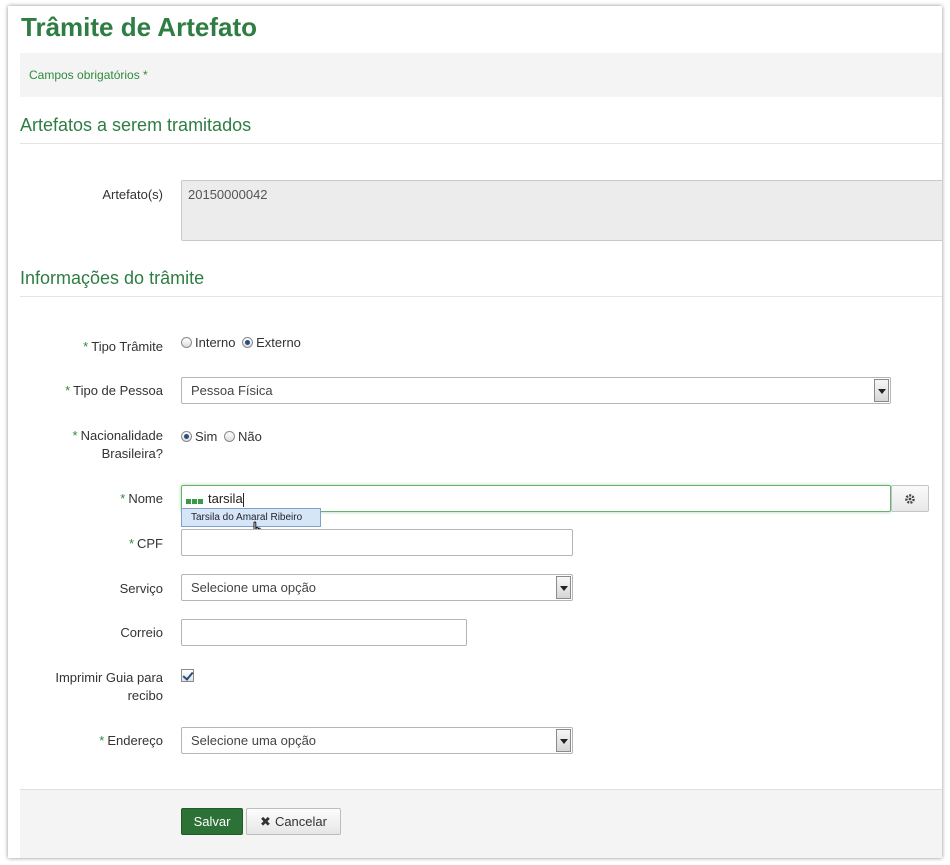  What do you see at coordinates (131, 740) in the screenshot?
I see `endereco-label: * Endereço` at bounding box center [131, 740].